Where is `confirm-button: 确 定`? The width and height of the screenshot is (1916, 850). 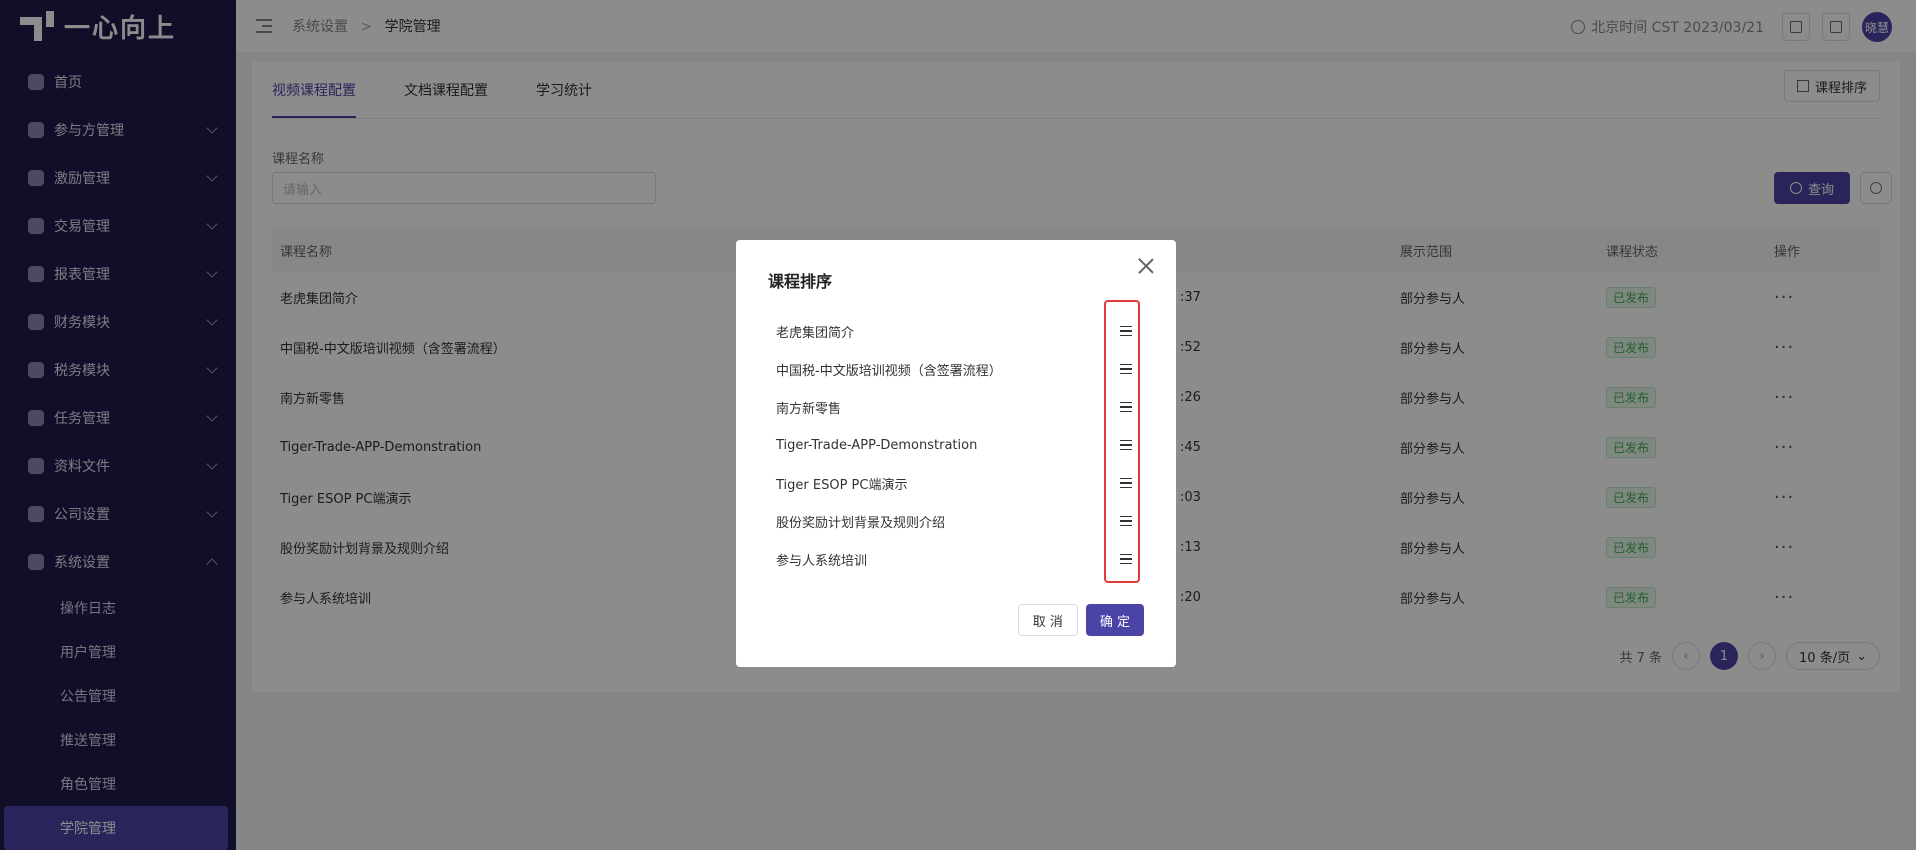 confirm-button: 确 定 is located at coordinates (1114, 620).